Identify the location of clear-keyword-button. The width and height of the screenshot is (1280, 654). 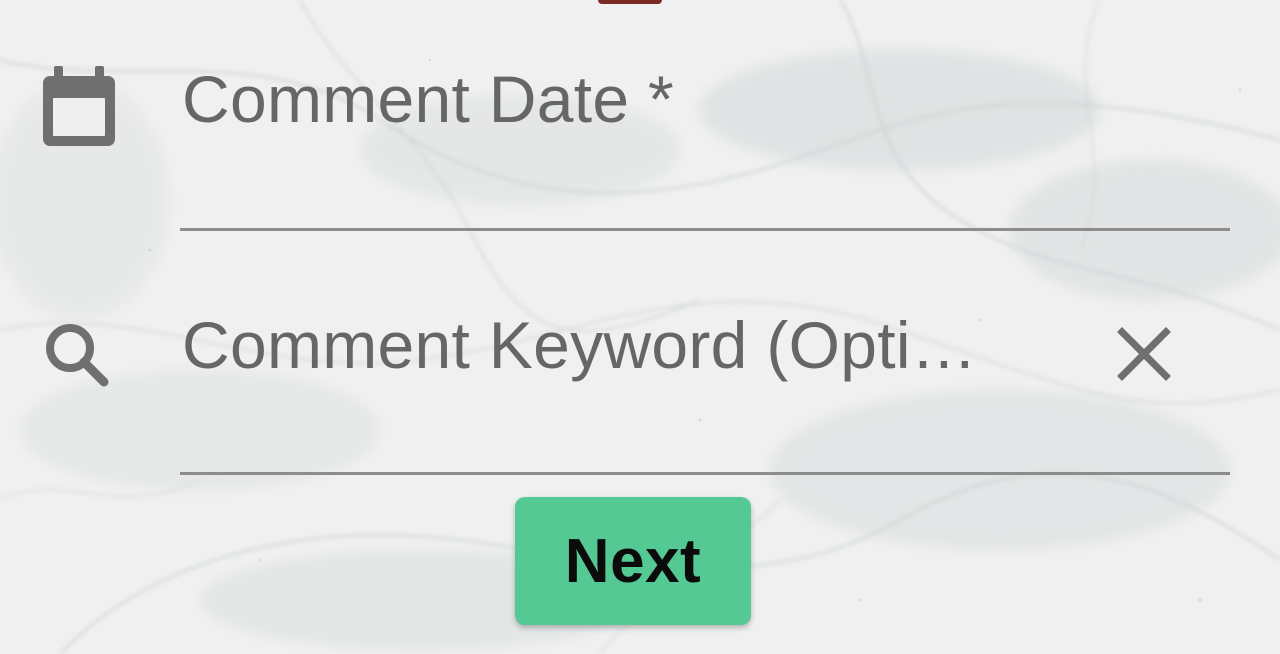
(1144, 354).